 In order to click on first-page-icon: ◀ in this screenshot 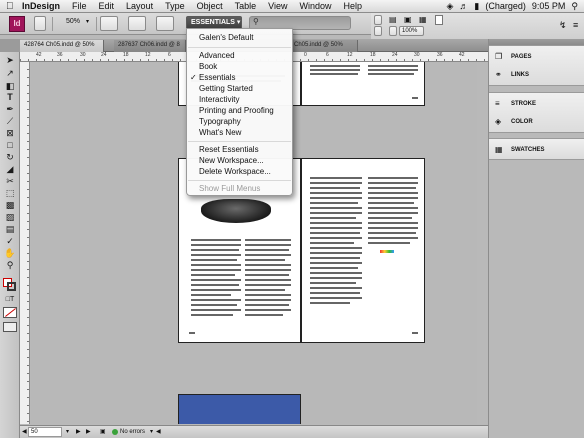, I will do `click(24, 432)`.